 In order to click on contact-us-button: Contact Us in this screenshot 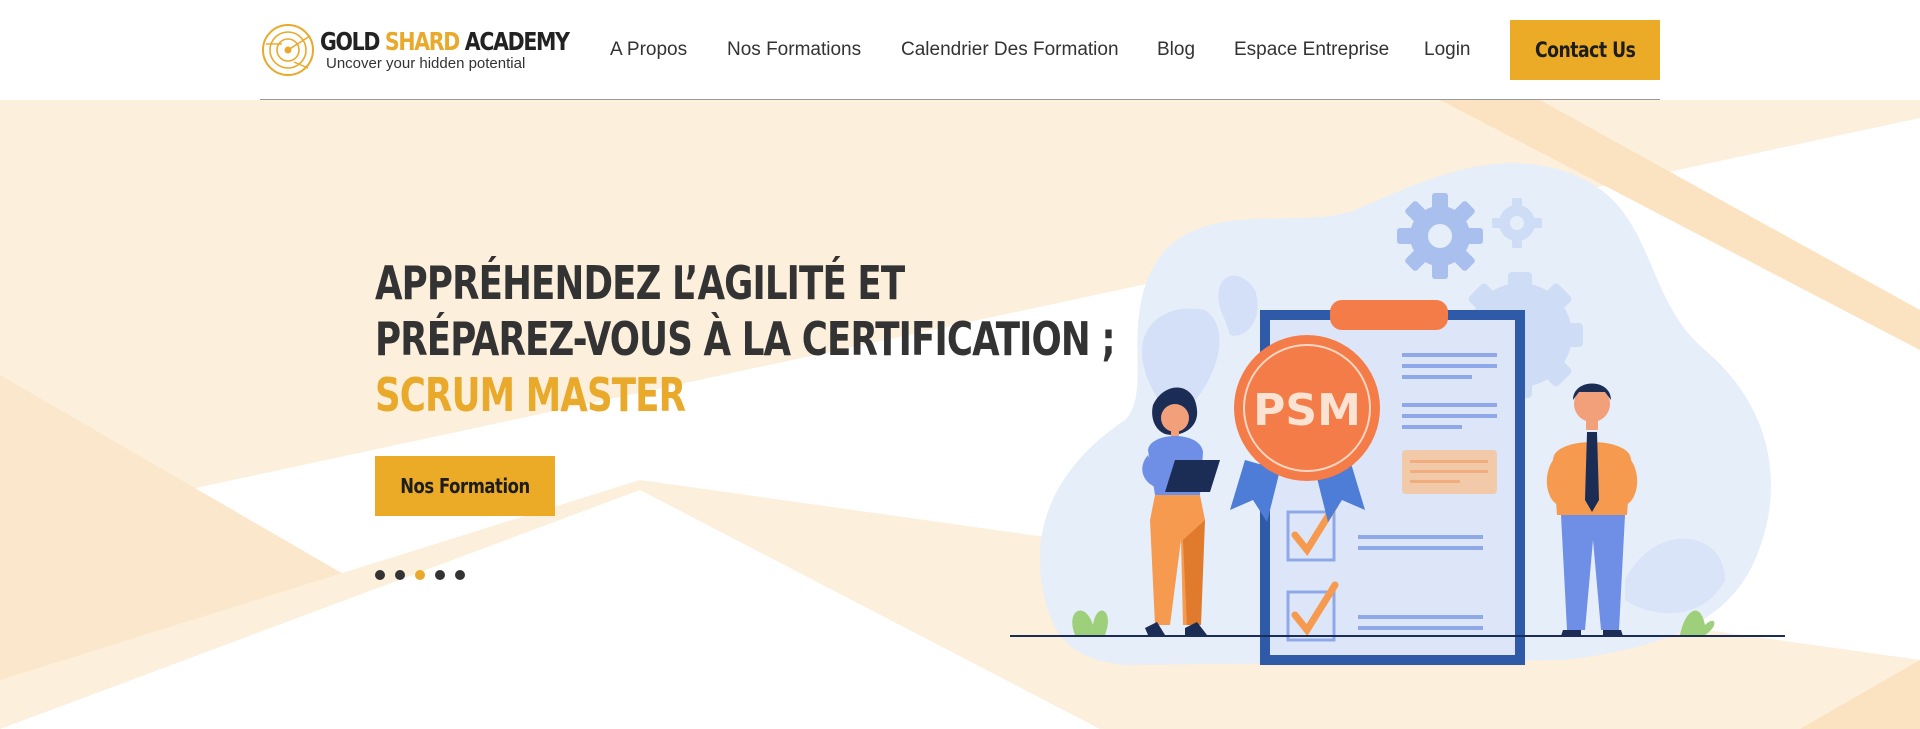, I will do `click(1585, 50)`.